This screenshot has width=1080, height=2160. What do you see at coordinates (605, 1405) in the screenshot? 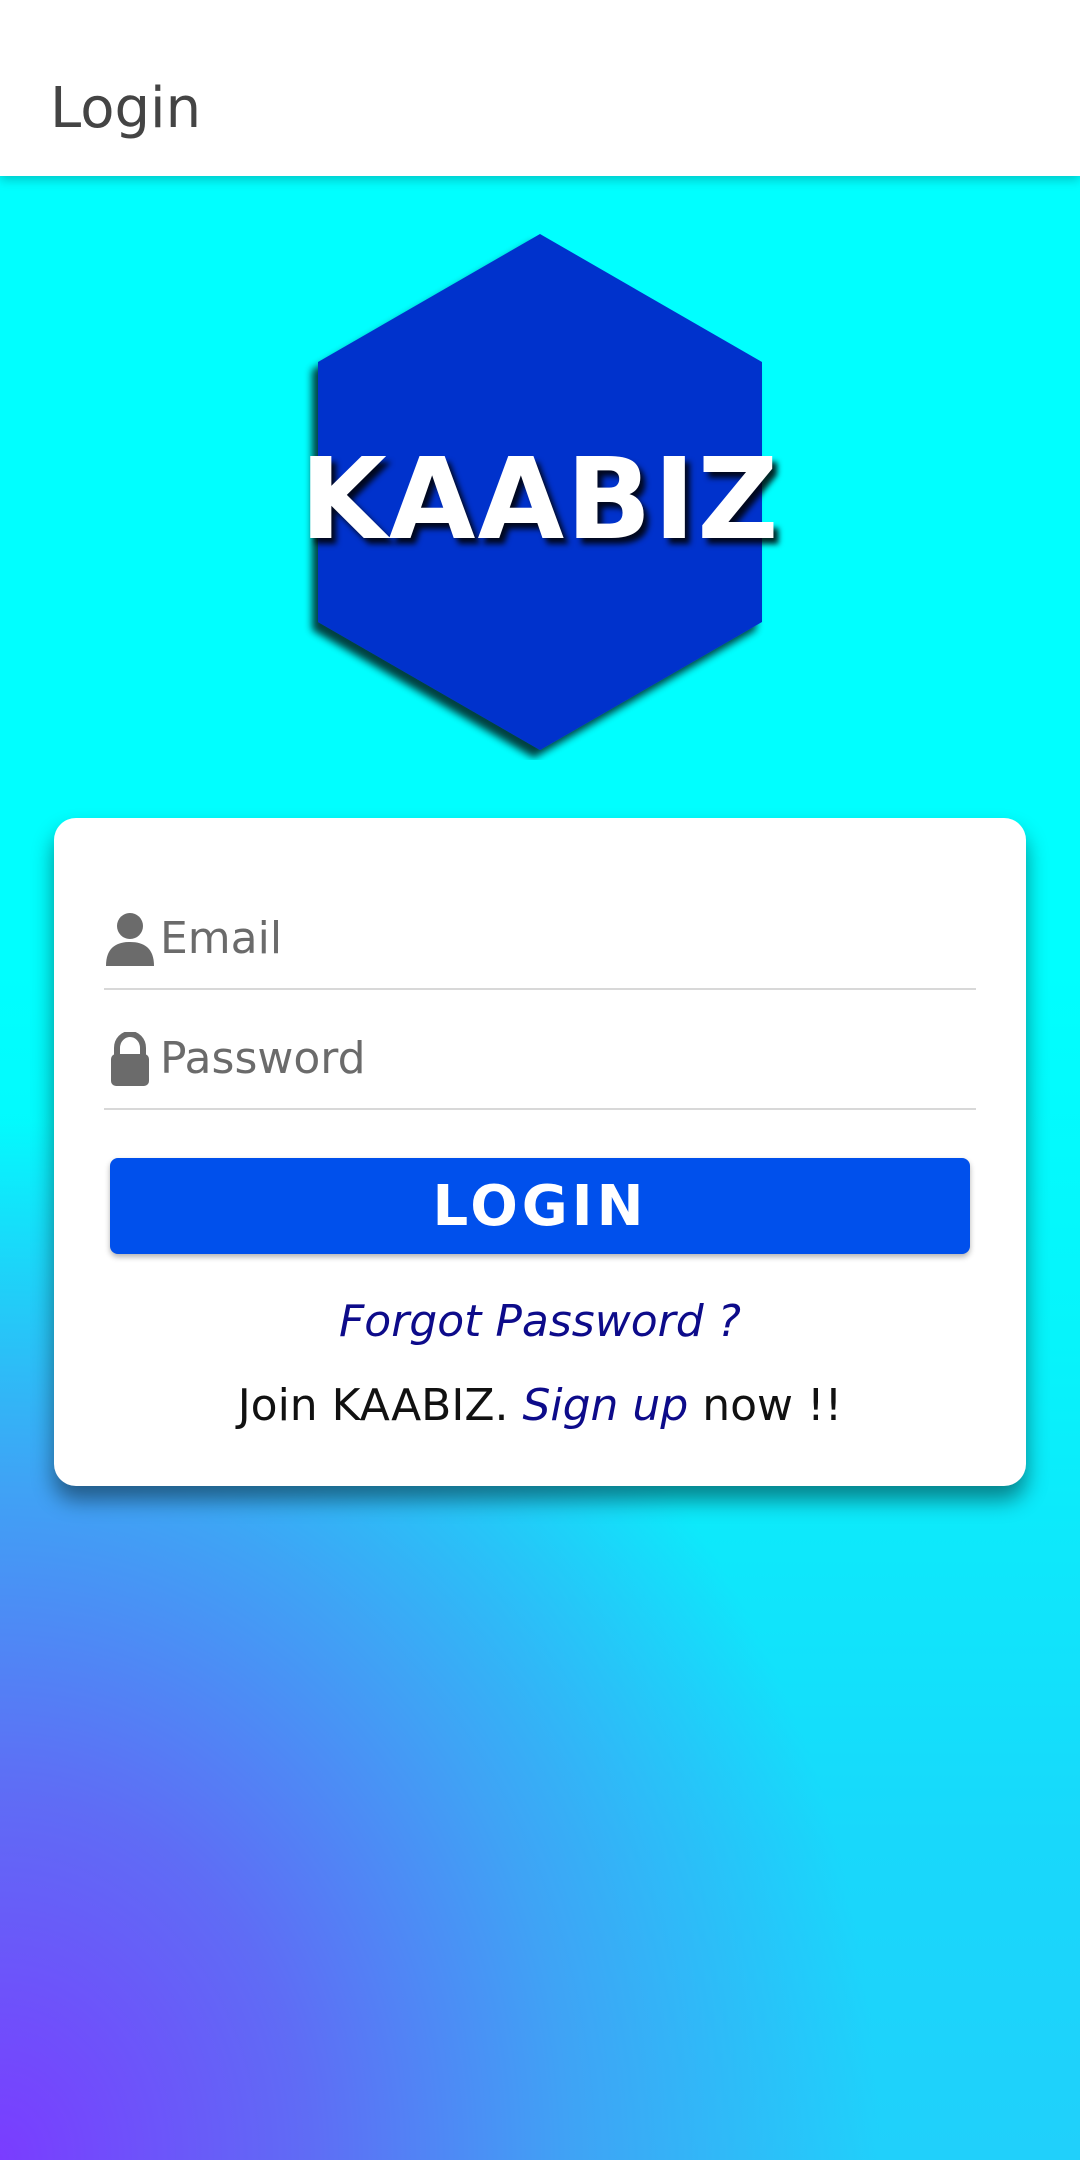
I see `signup-link: Sign up` at bounding box center [605, 1405].